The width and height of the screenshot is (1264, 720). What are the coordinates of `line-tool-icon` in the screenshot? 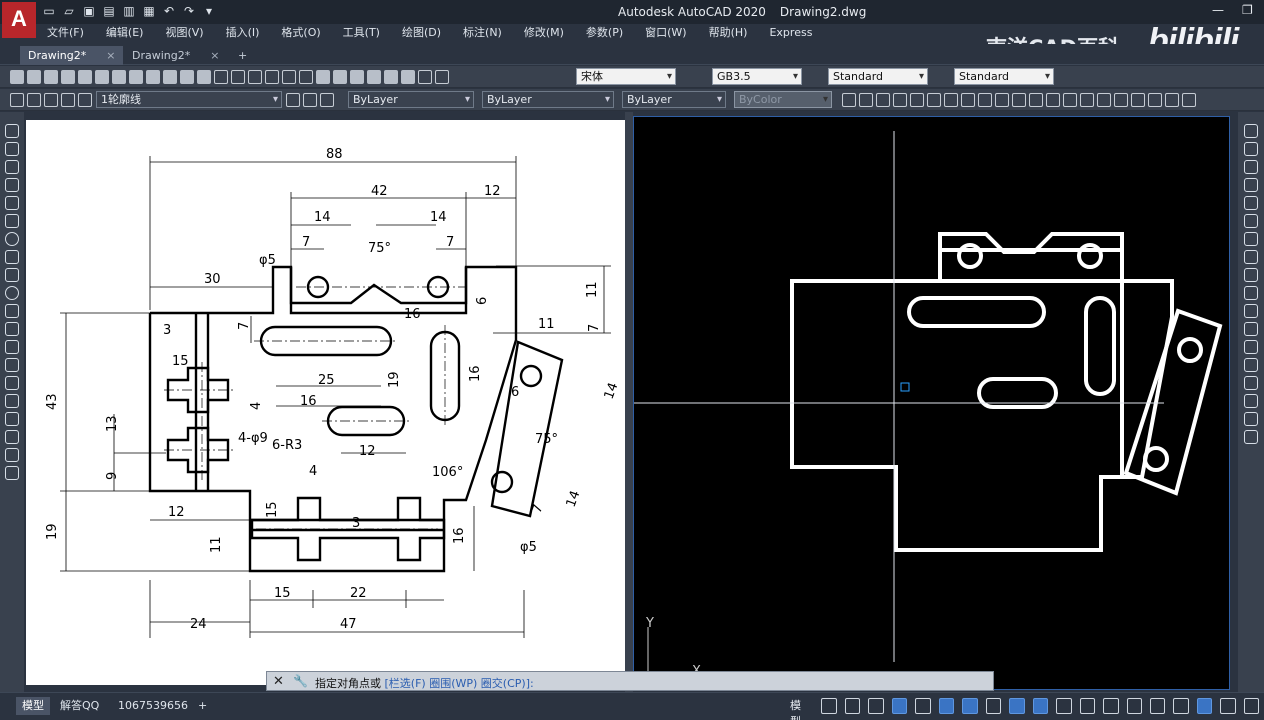 It's located at (12, 131).